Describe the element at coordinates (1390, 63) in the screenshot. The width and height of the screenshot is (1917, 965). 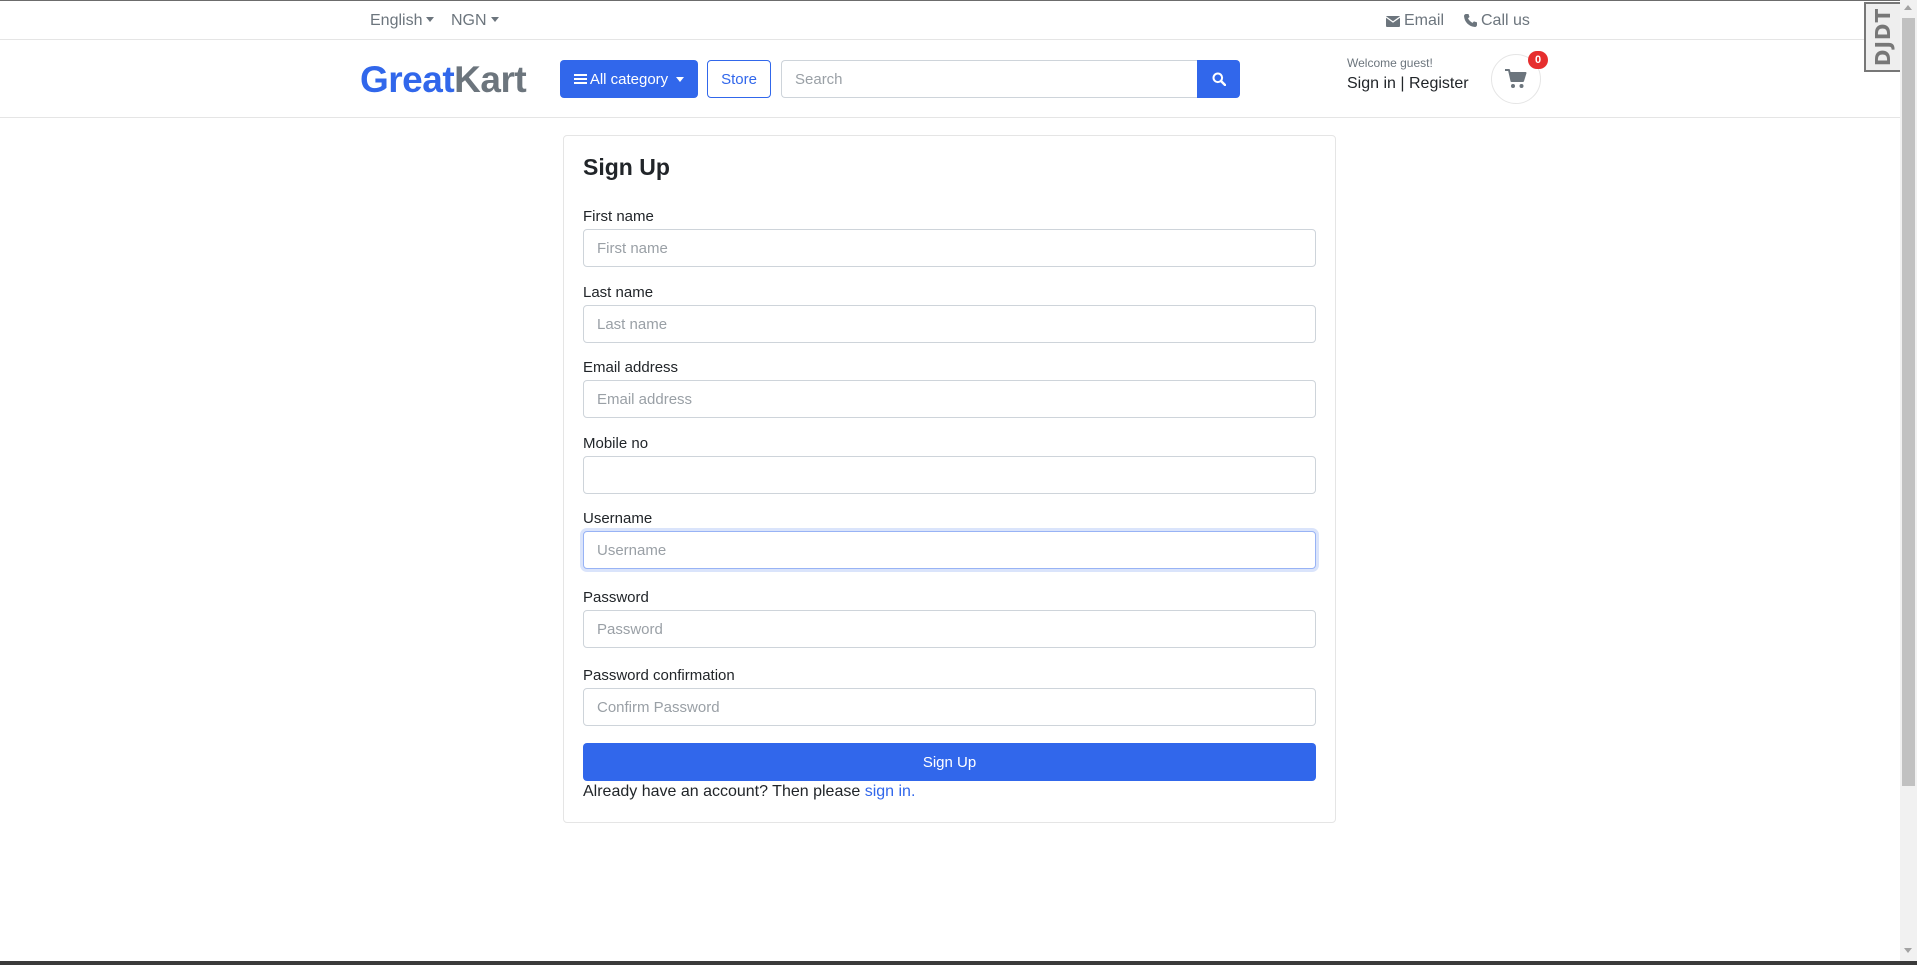
I see `welcome-text: Welcome guest!` at that location.